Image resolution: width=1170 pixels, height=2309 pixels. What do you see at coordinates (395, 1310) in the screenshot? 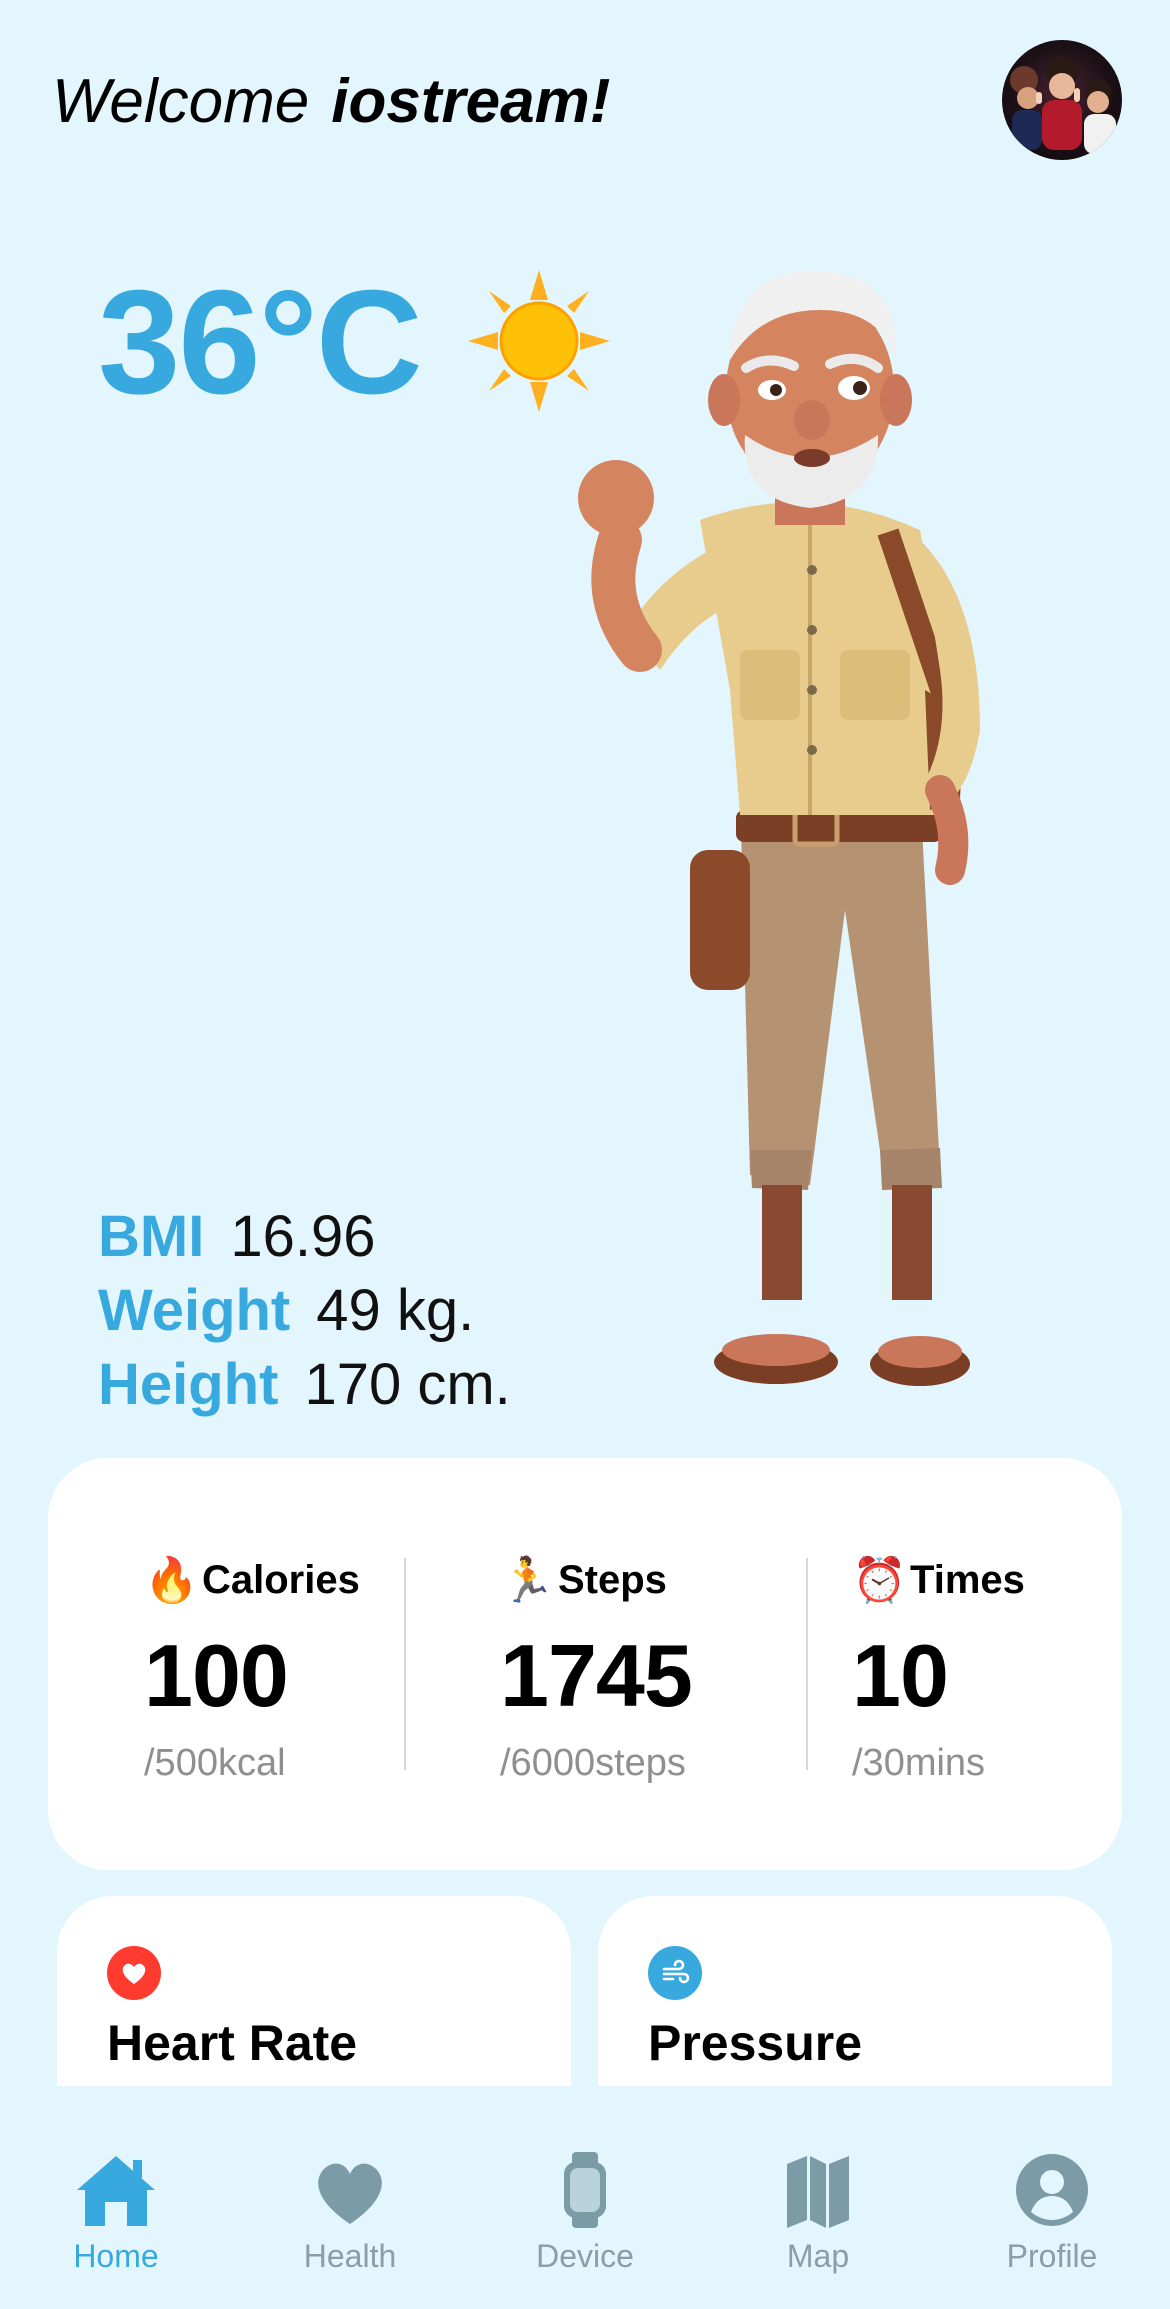
I see `weight-value: 49 kg.` at bounding box center [395, 1310].